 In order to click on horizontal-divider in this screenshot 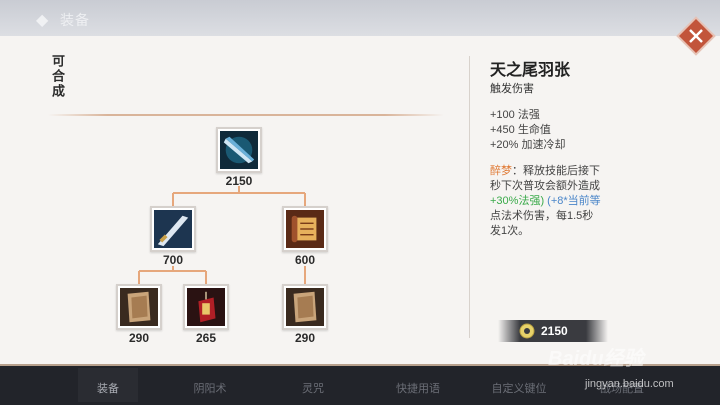, I will do `click(246, 115)`.